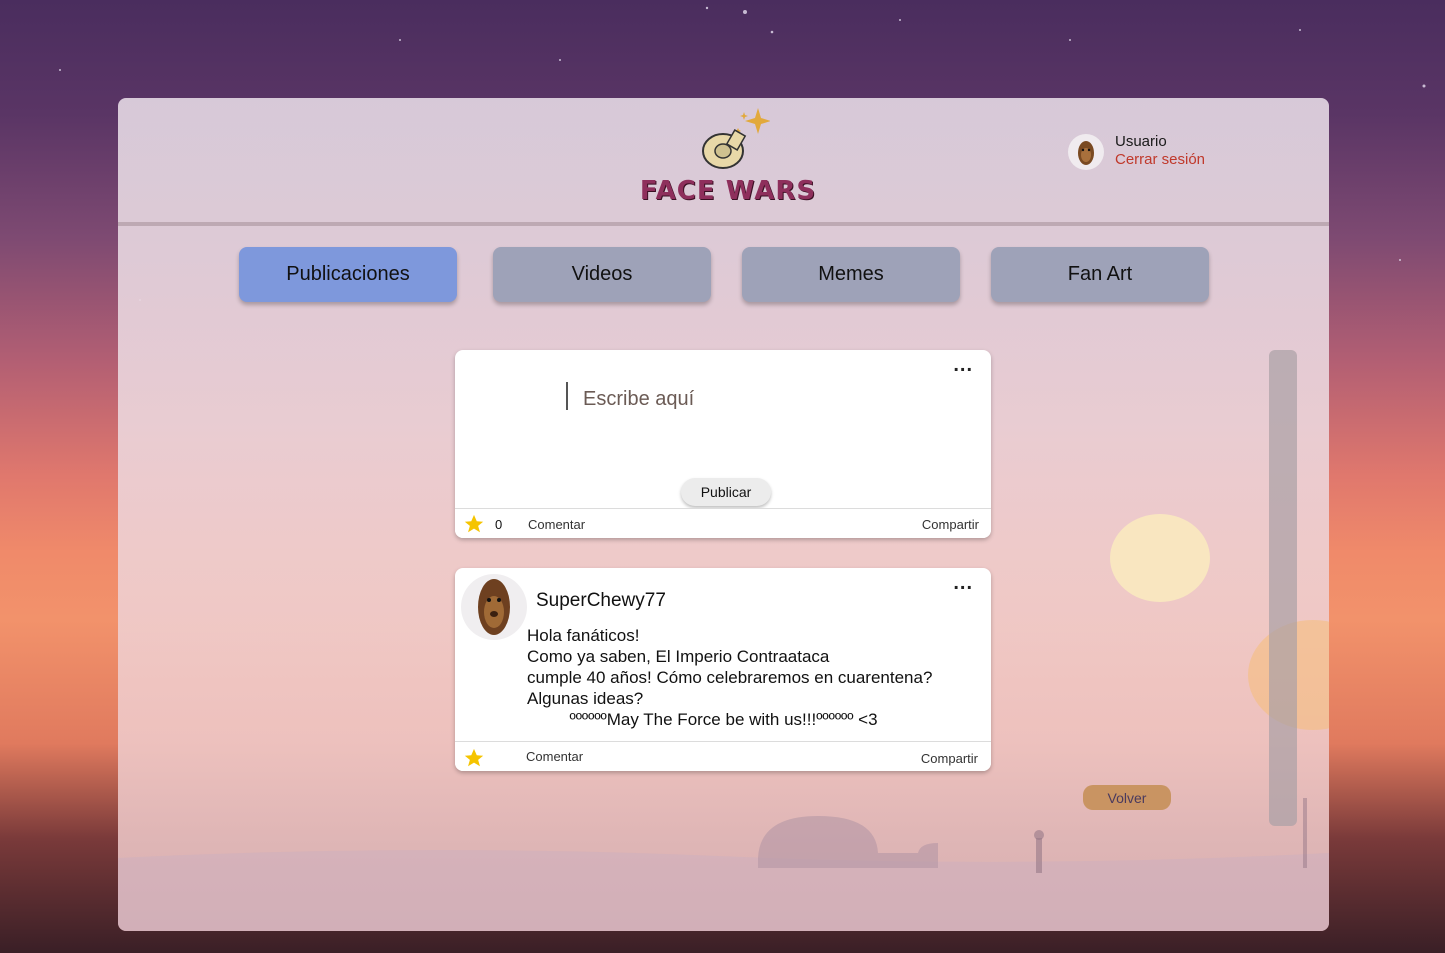 The image size is (1445, 953). I want to click on composer-actions: 0 Comentar Compartir, so click(723, 523).